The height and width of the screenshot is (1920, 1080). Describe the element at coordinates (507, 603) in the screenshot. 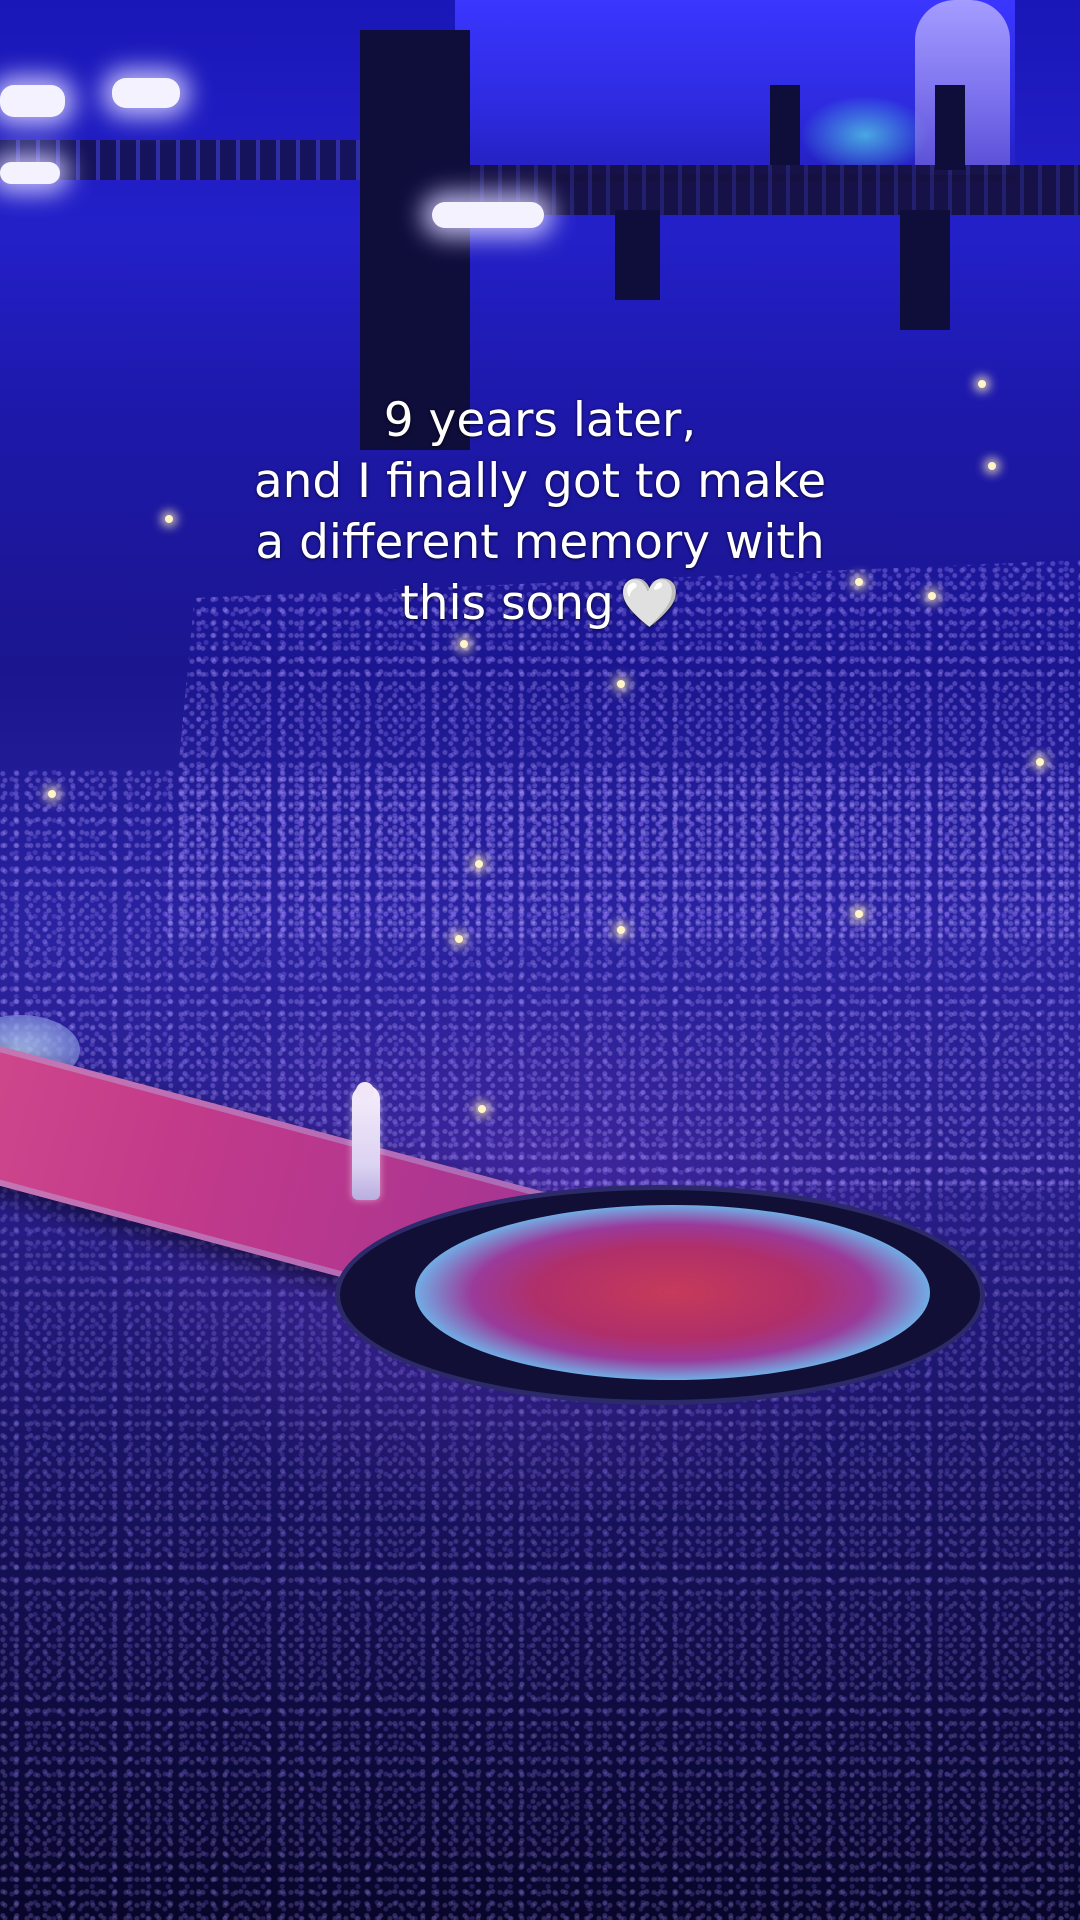

I see `caption-line-4-text: this song` at that location.